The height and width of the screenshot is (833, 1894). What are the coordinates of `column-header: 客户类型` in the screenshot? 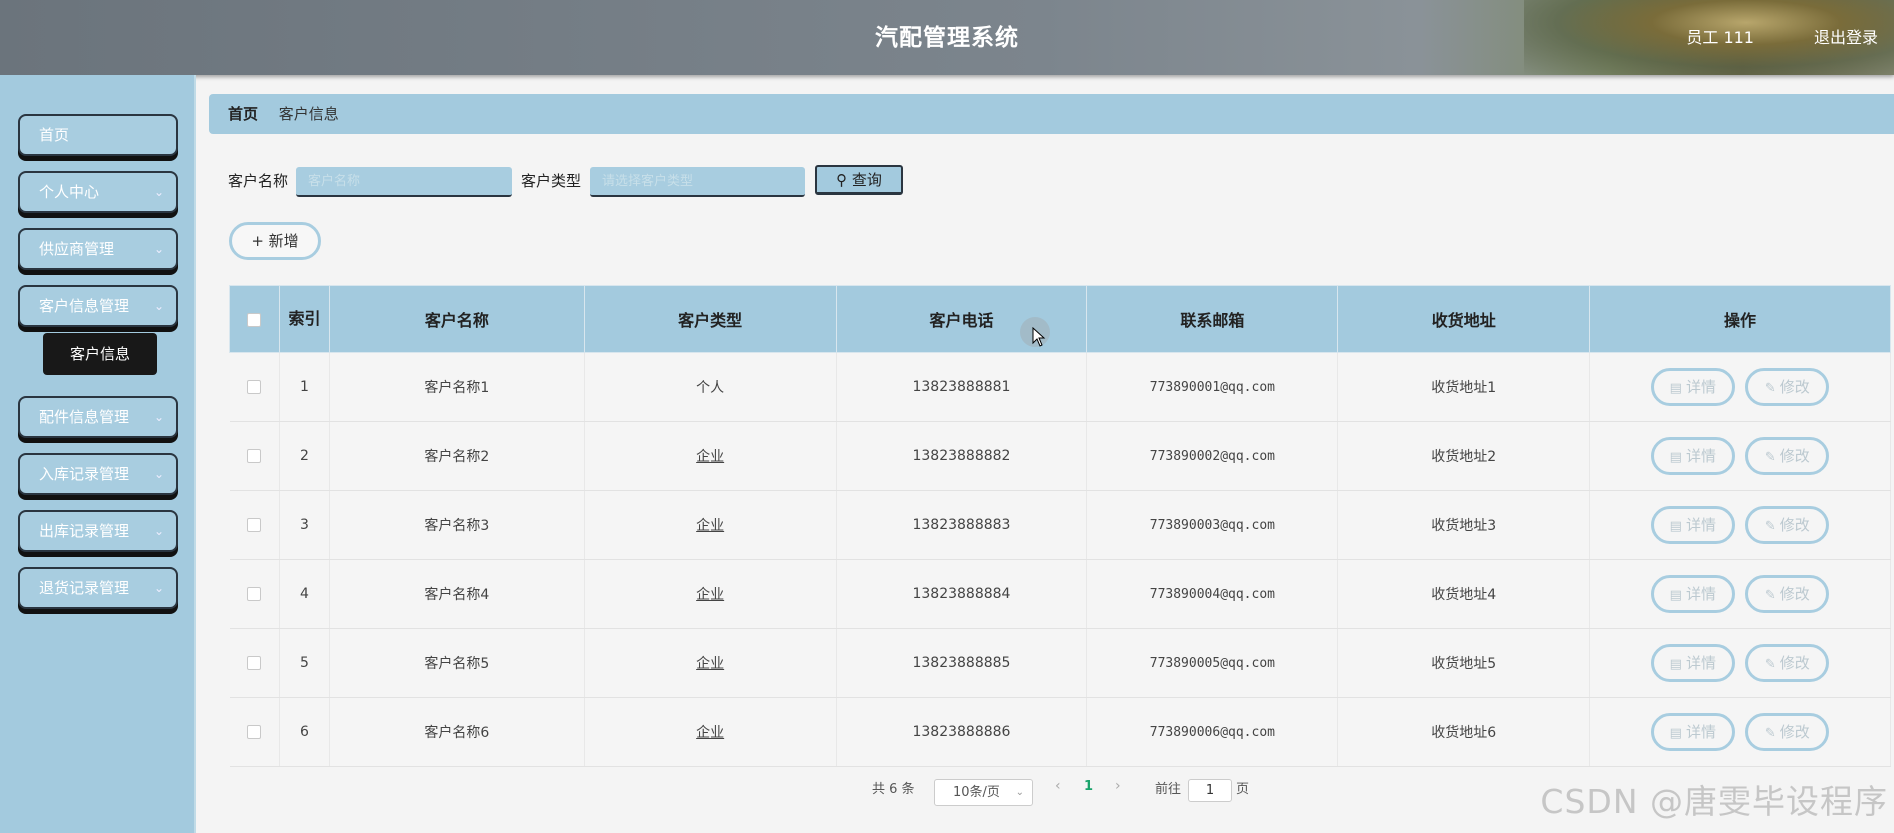 It's located at (710, 319).